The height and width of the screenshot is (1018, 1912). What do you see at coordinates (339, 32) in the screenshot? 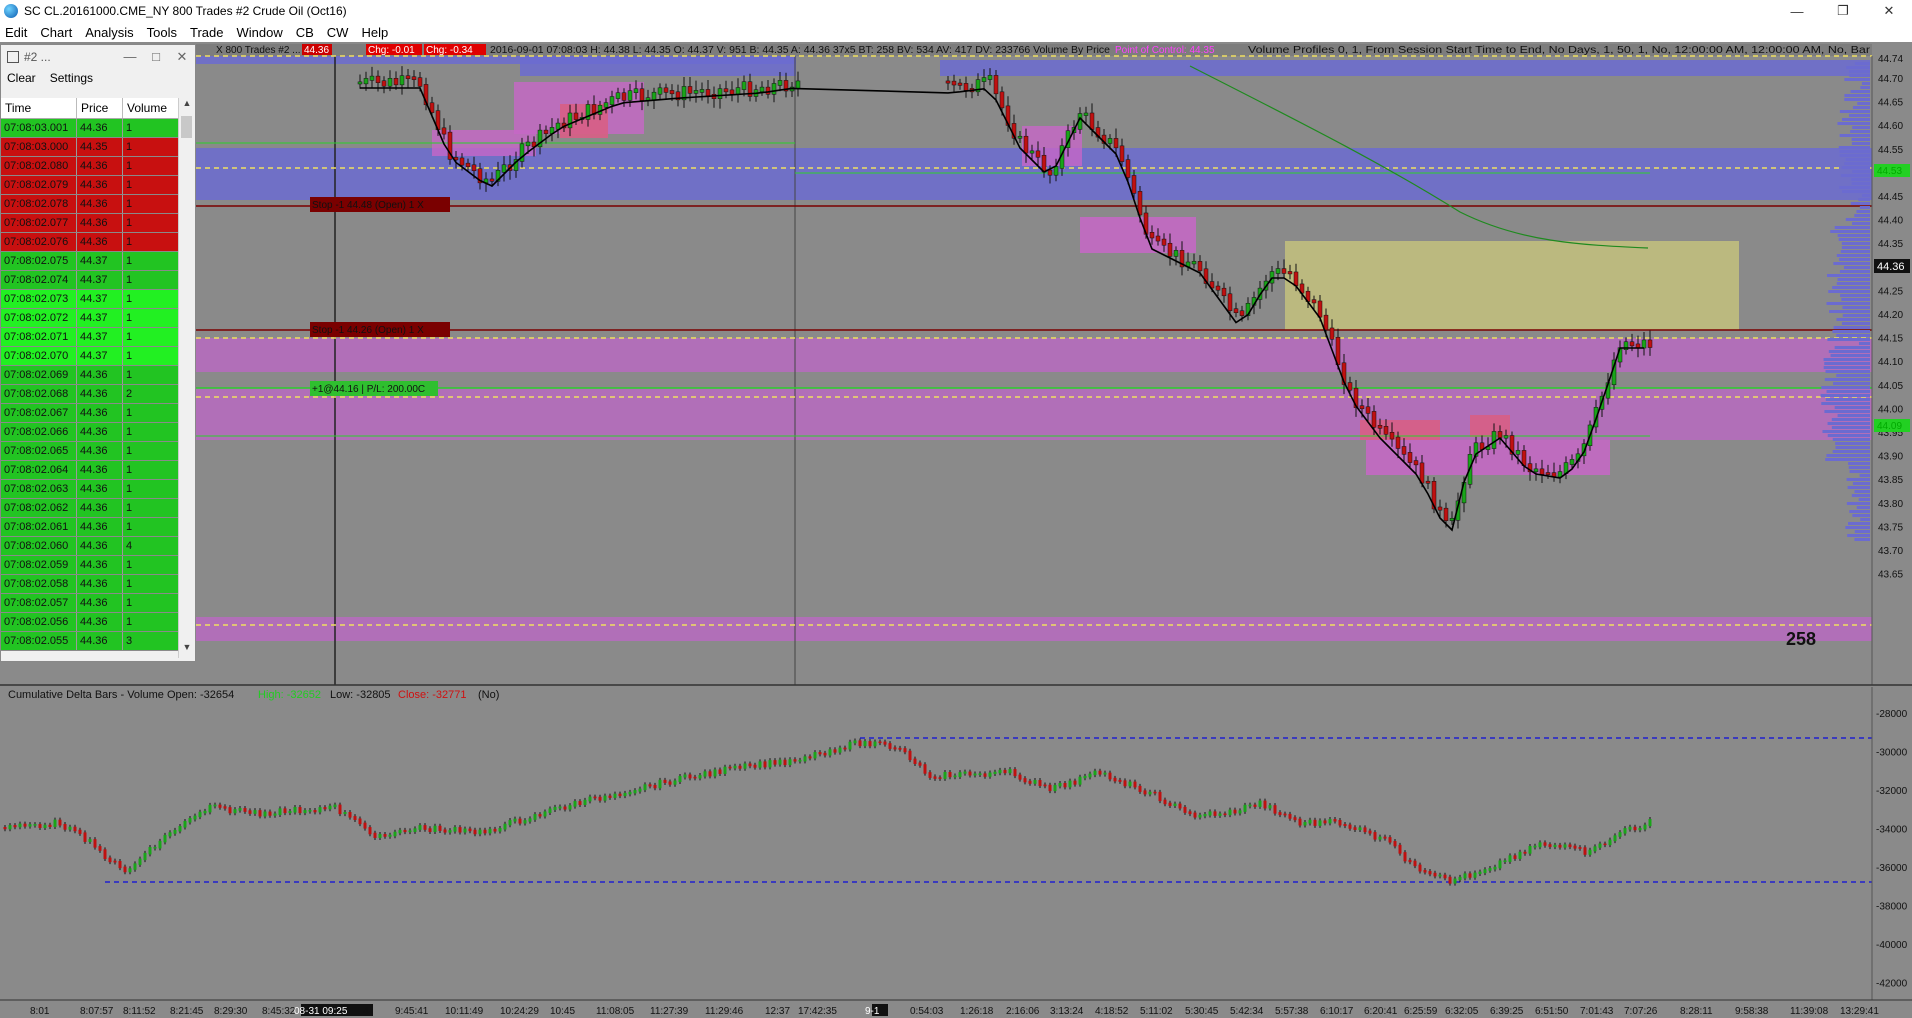
I see `menu-cw: CW` at bounding box center [339, 32].